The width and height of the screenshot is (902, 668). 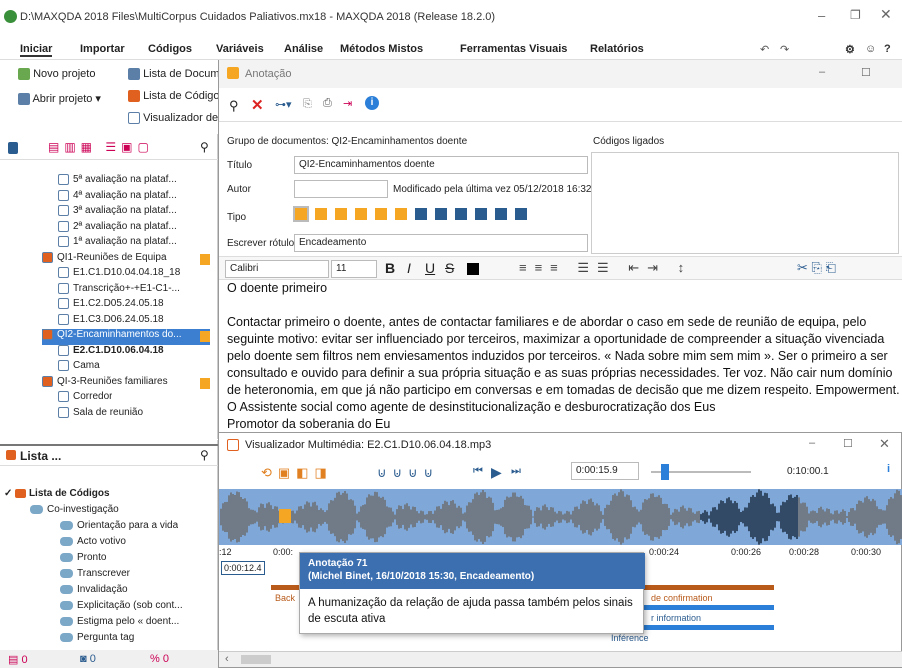 I want to click on tab-ferramentas-visuais: Ferramentas Visuais, so click(x=513, y=49).